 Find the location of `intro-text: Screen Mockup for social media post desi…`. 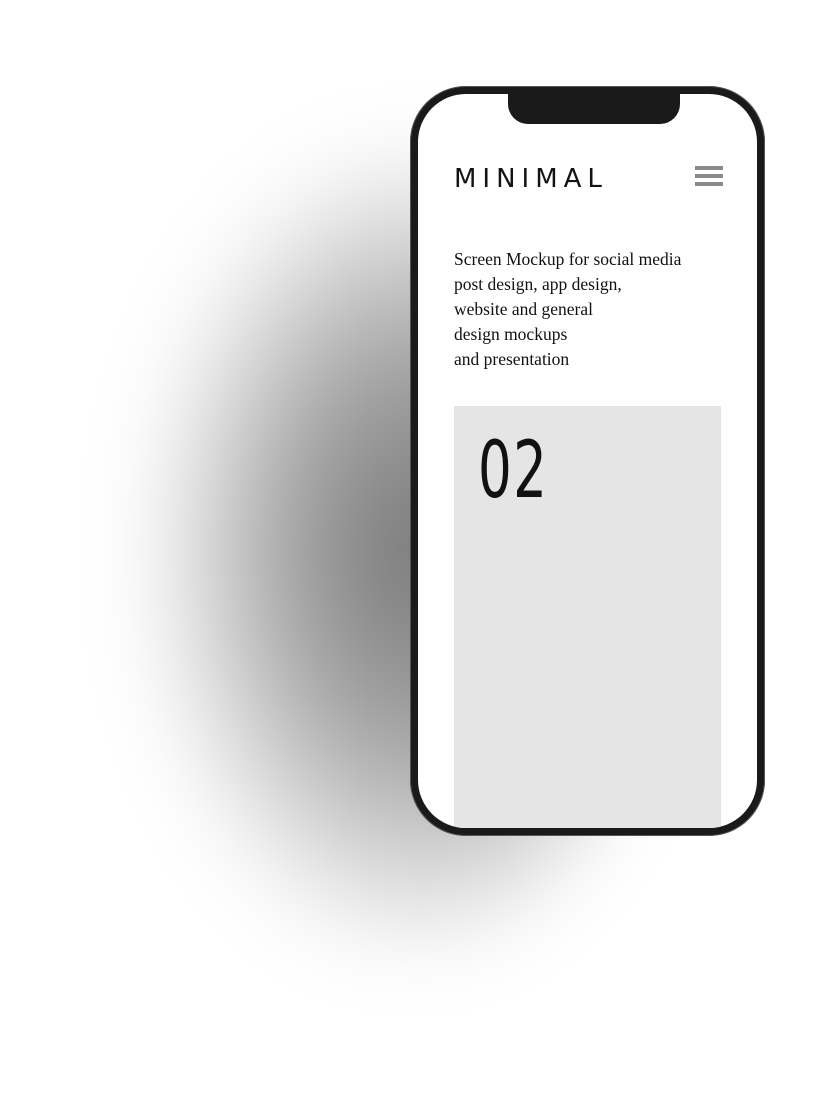

intro-text: Screen Mockup for social media post desi… is located at coordinates (589, 309).